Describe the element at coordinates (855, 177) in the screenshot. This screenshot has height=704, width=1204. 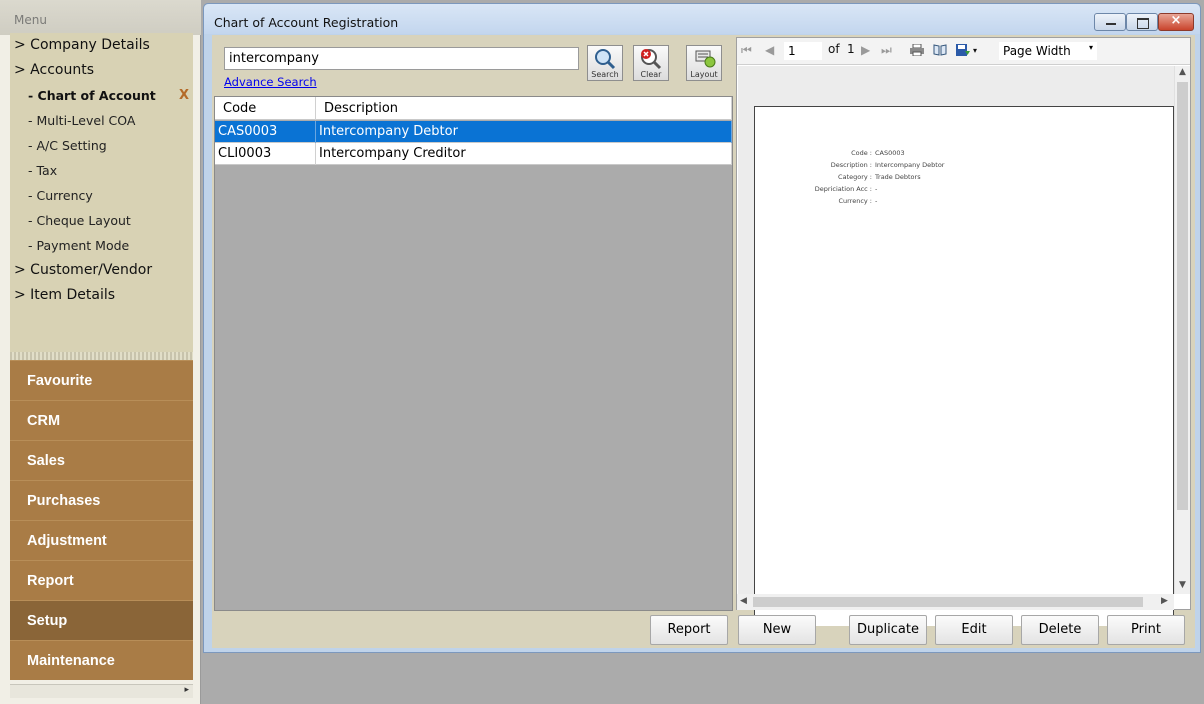
I see `report-label-category: Category :` at that location.